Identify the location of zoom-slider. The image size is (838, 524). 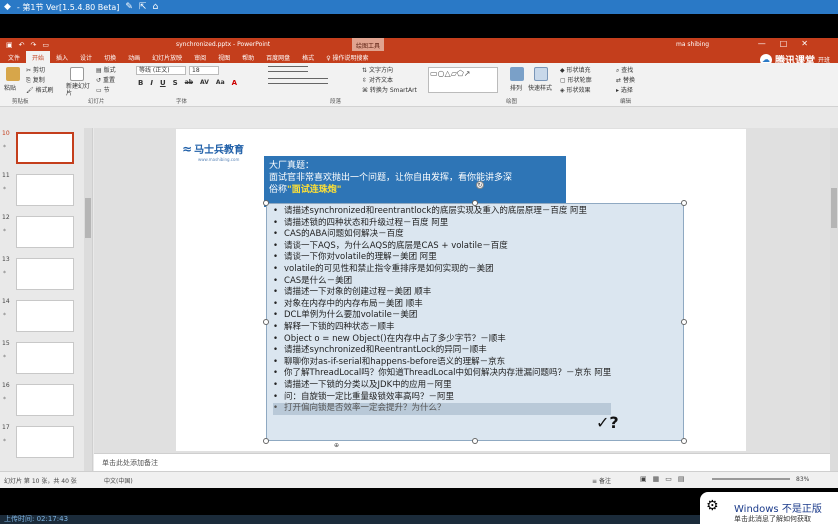
(751, 479).